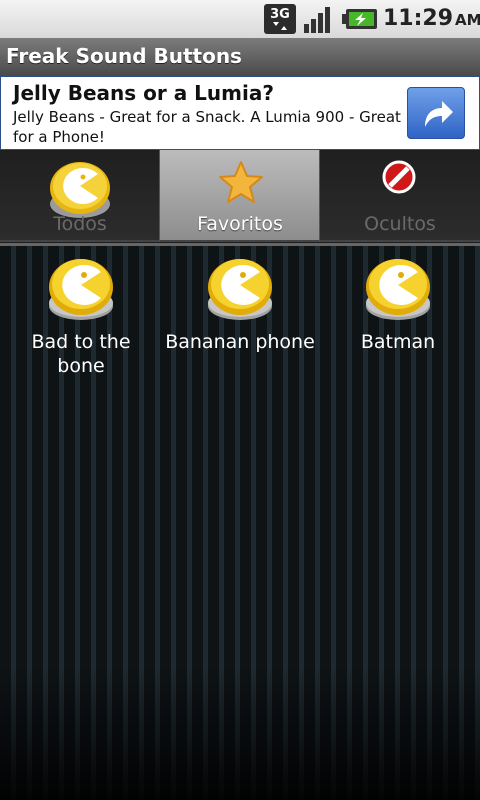 This screenshot has height=800, width=480. What do you see at coordinates (400, 224) in the screenshot?
I see `tab-ocultos-label: Ocultos` at bounding box center [400, 224].